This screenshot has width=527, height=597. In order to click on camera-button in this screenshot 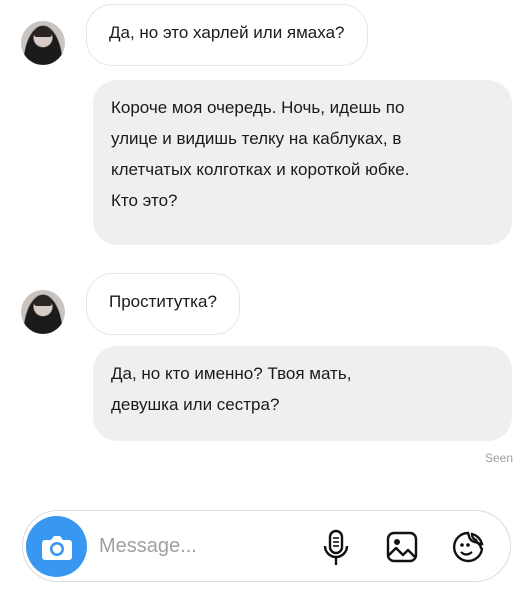, I will do `click(56, 546)`.